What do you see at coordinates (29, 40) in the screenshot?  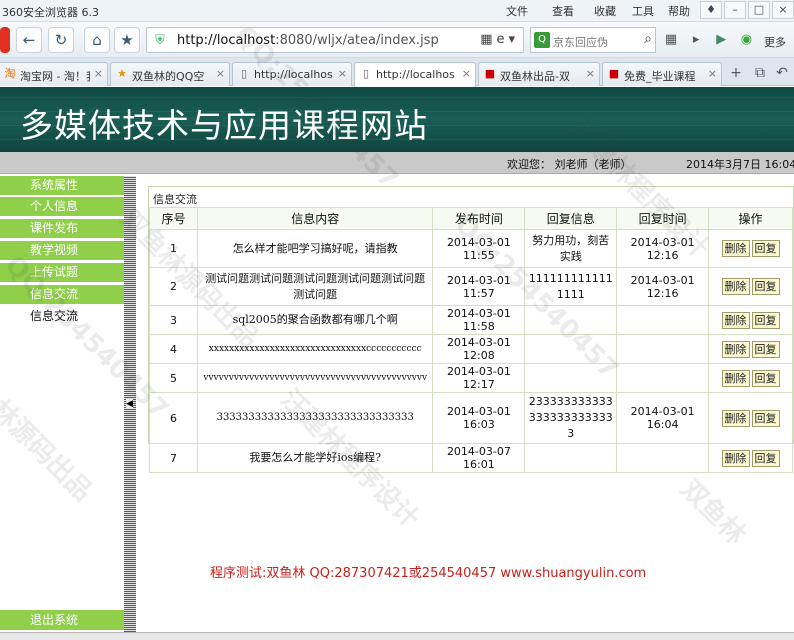 I see `back-icon: ←` at bounding box center [29, 40].